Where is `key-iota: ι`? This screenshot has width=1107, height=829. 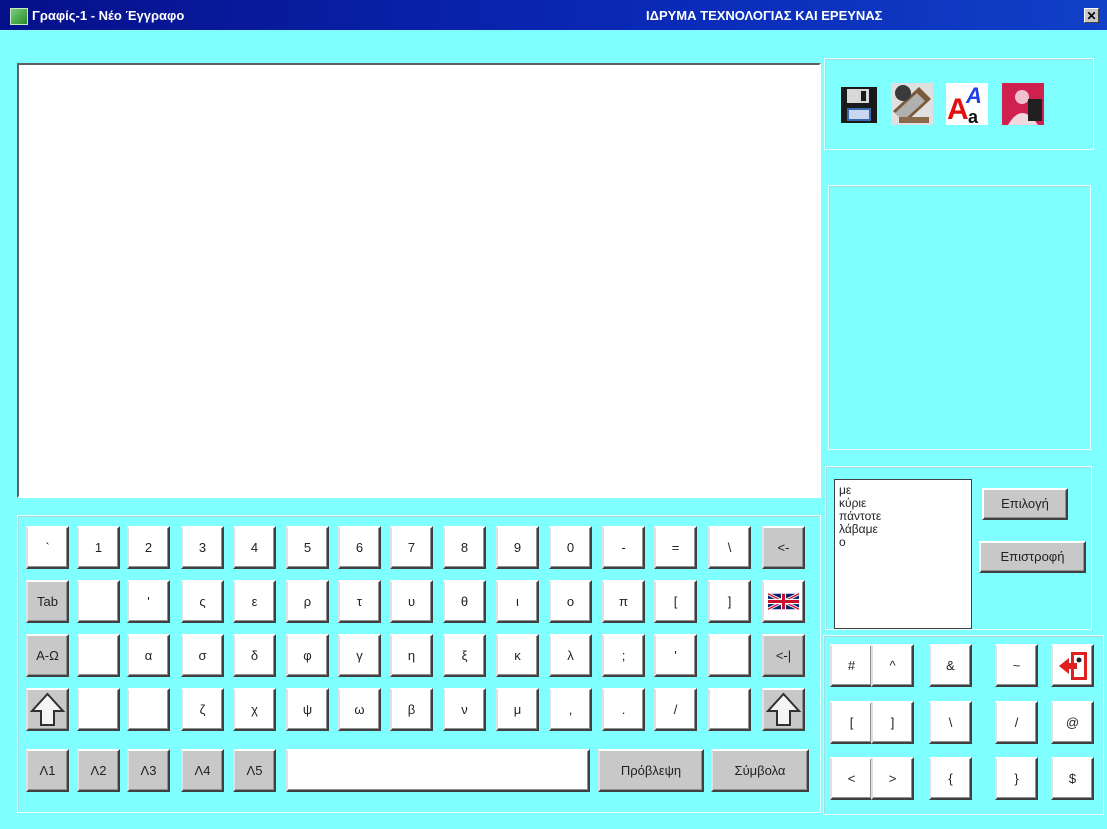 key-iota: ι is located at coordinates (517, 601).